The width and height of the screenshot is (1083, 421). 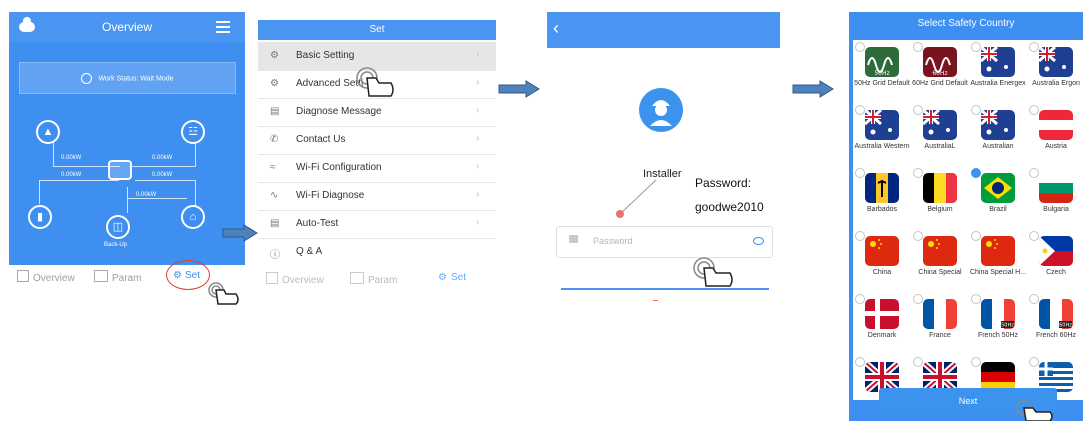 What do you see at coordinates (636, 198) in the screenshot?
I see `installer-pointer-line` at bounding box center [636, 198].